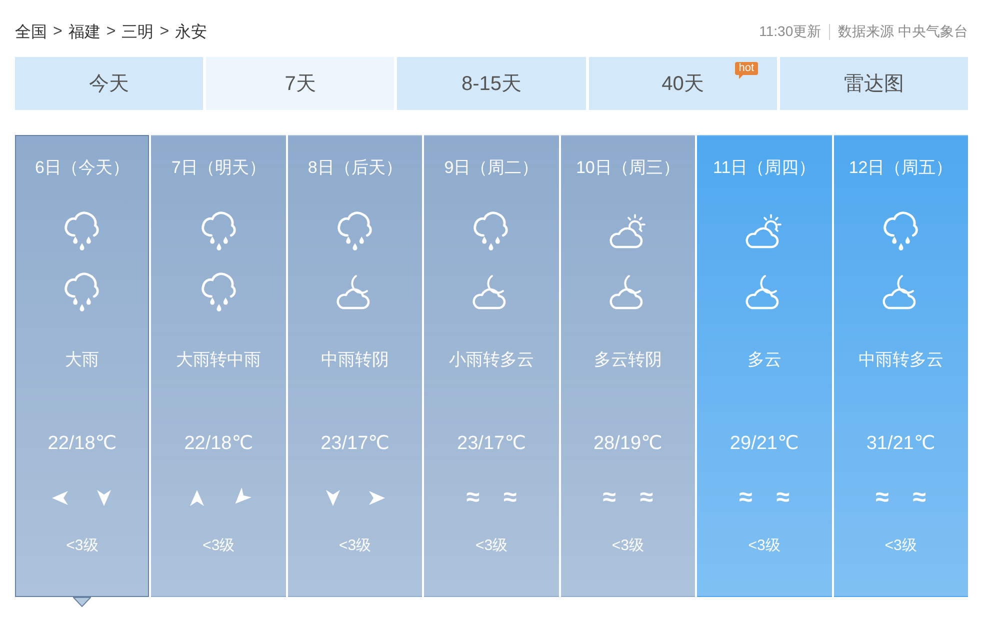 This screenshot has height=617, width=985. I want to click on temperature-text: 31/21℃, so click(901, 444).